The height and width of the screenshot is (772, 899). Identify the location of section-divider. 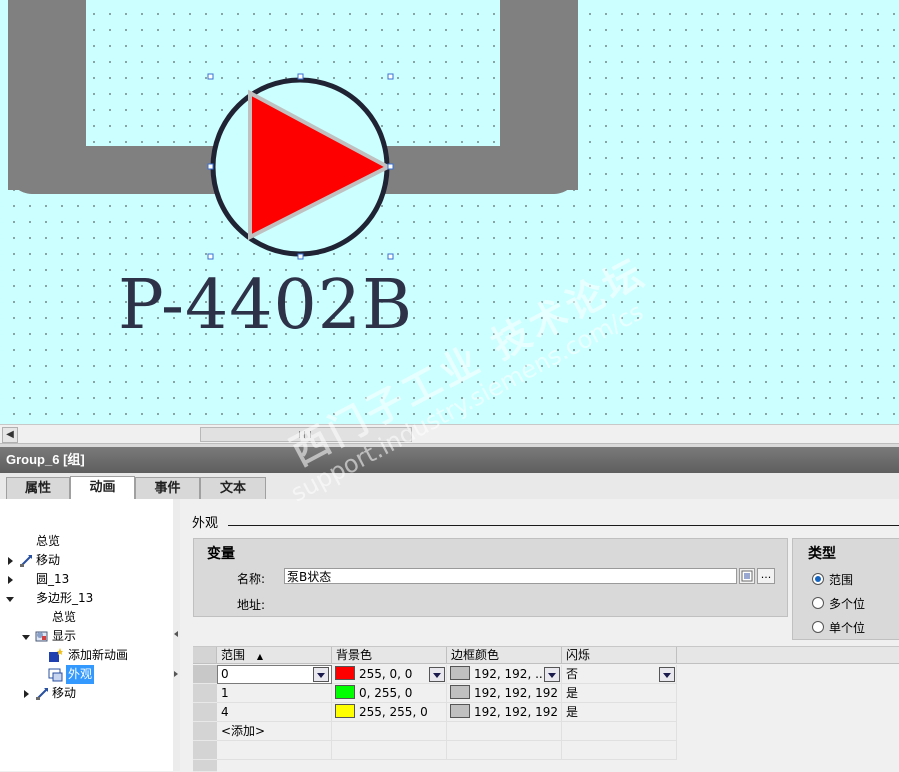
(563, 525).